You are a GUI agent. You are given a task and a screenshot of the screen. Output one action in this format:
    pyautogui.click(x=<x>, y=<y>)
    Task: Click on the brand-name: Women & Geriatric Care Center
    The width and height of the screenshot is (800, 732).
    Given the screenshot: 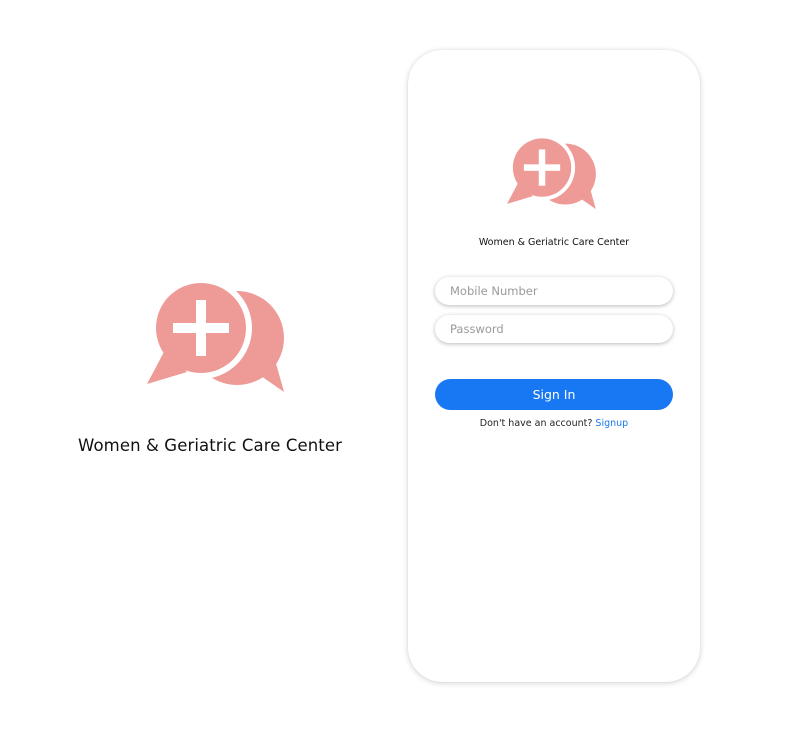 What is the action you would take?
    pyautogui.click(x=210, y=445)
    